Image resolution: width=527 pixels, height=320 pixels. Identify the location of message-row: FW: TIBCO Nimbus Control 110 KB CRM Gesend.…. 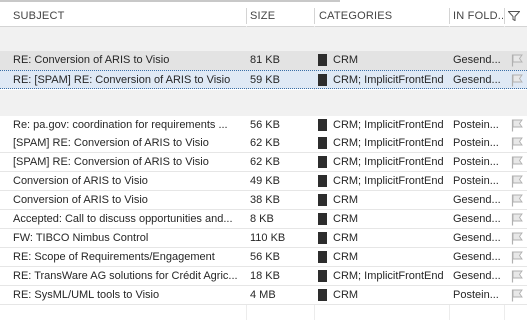
(263, 238).